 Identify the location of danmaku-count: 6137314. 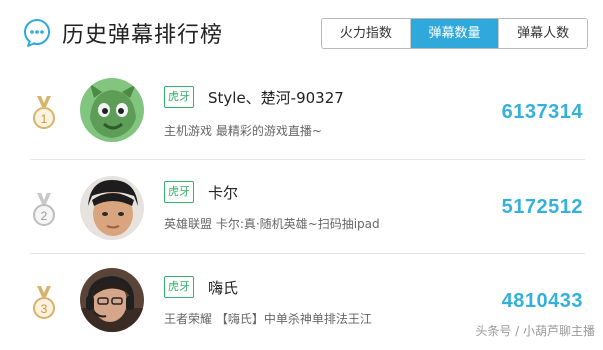
(542, 112).